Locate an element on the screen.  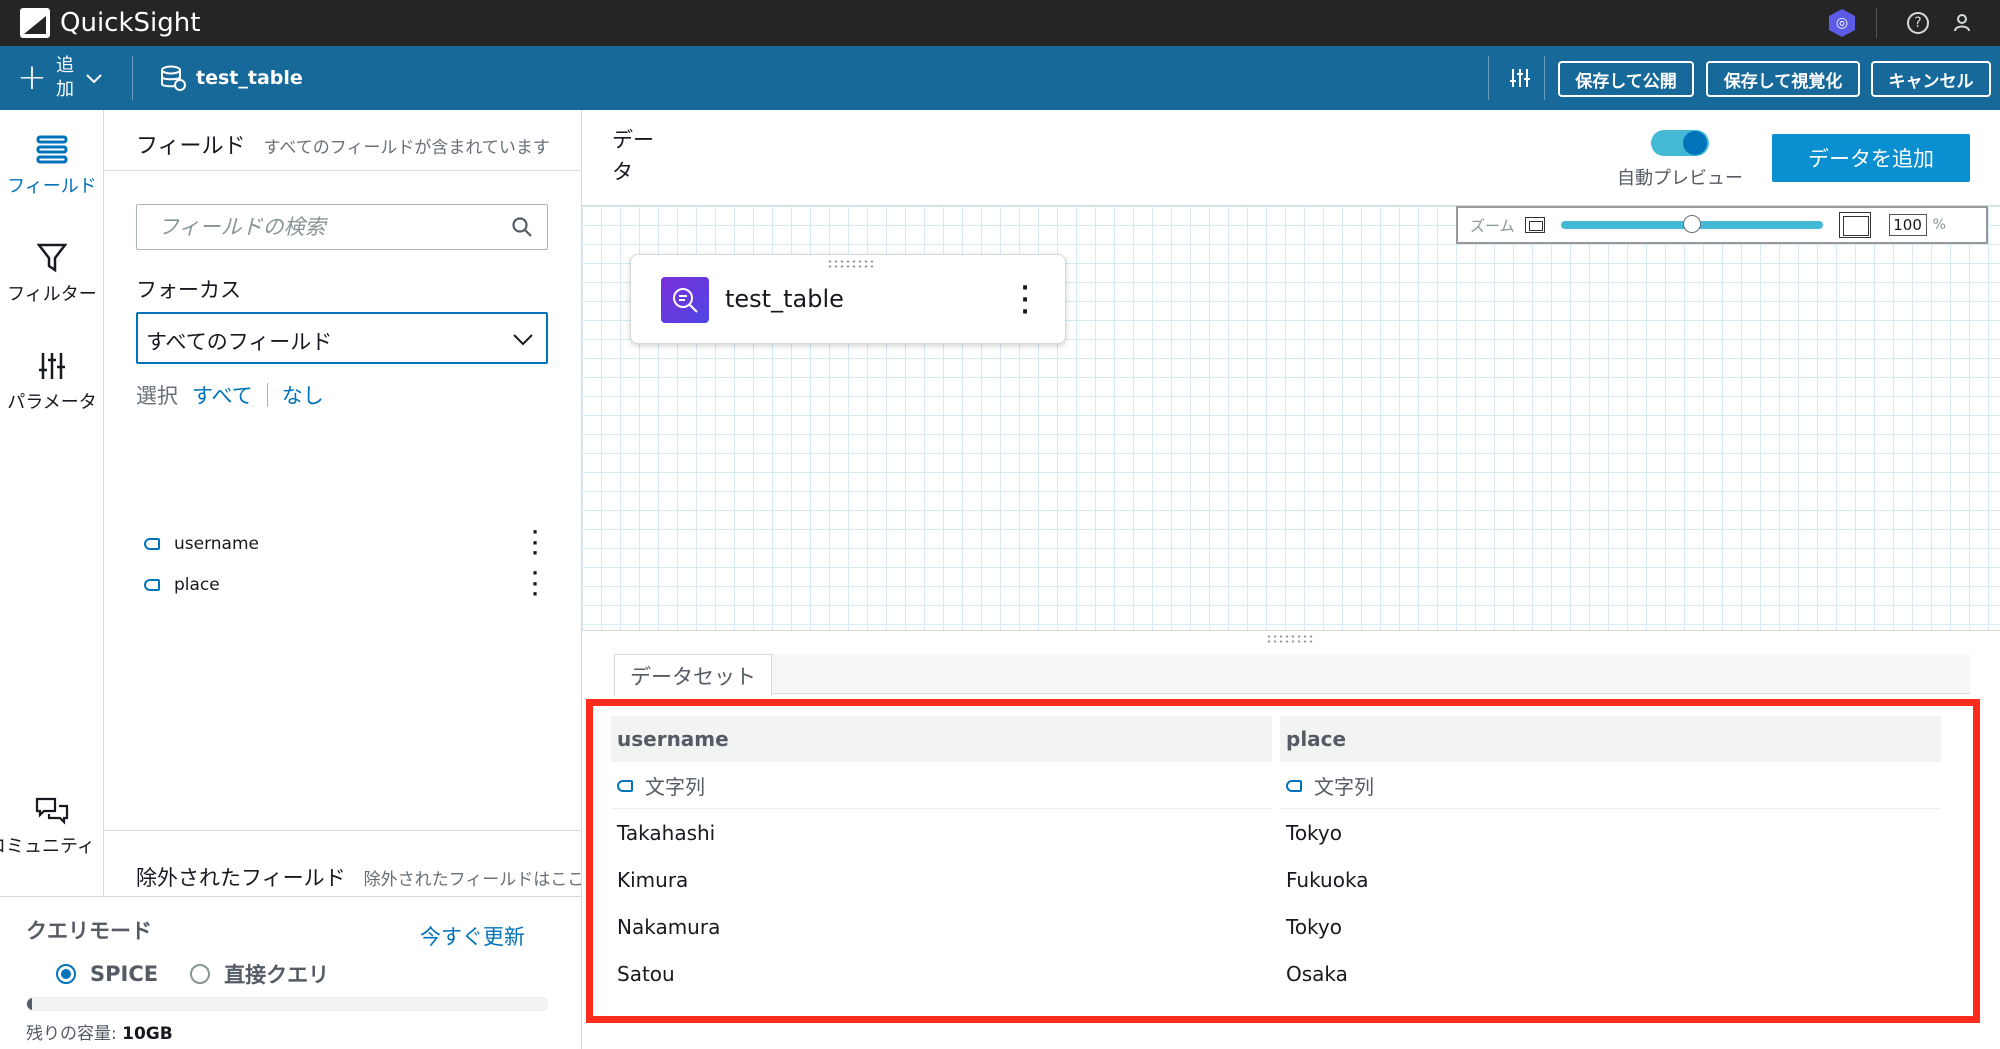
query-mode-options: SPICE 直接クエリ is located at coordinates (192, 974).